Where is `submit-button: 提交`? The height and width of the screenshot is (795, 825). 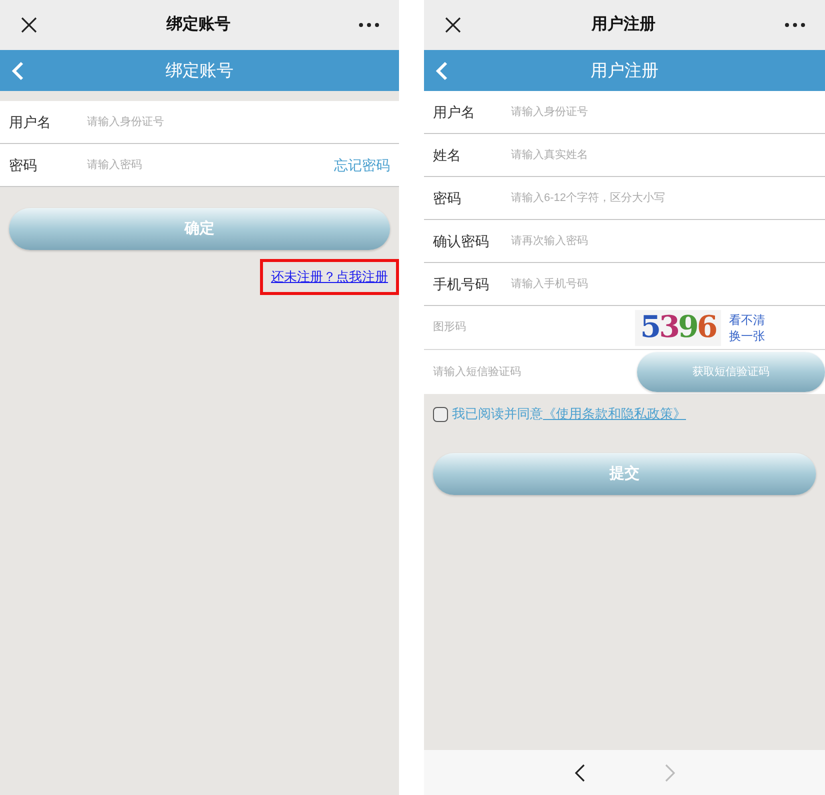
submit-button: 提交 is located at coordinates (624, 474).